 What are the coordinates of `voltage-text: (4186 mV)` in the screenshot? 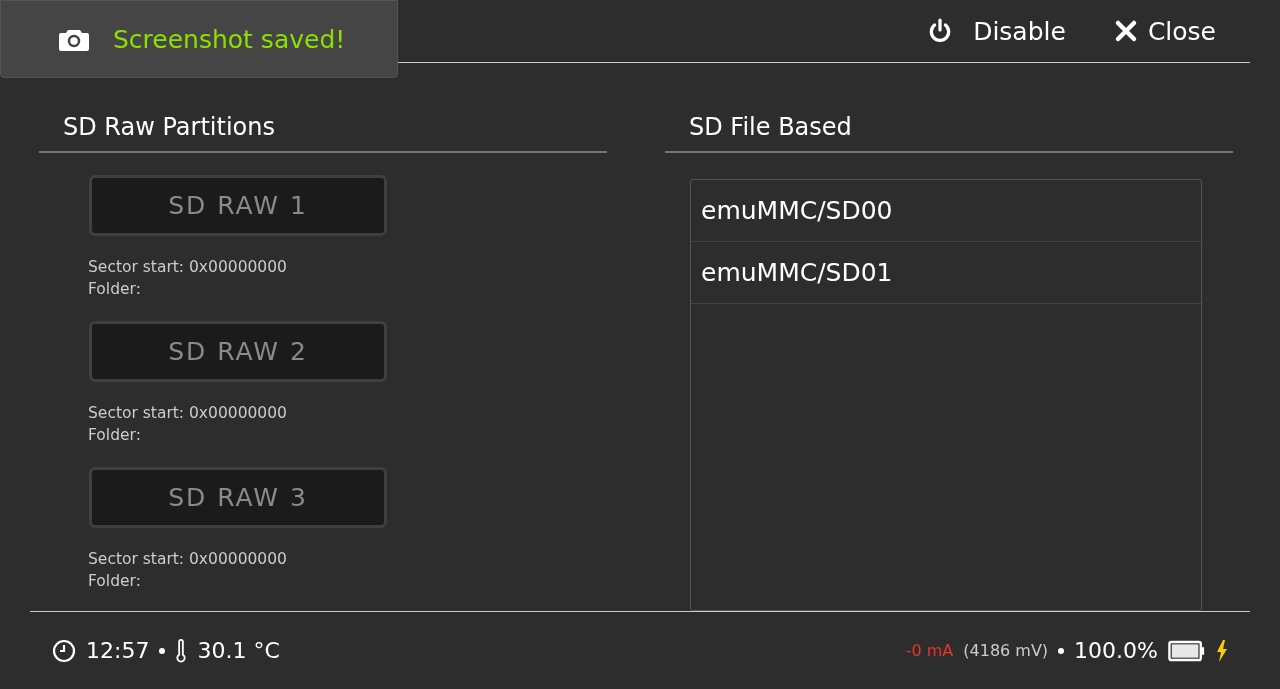 It's located at (1006, 650).